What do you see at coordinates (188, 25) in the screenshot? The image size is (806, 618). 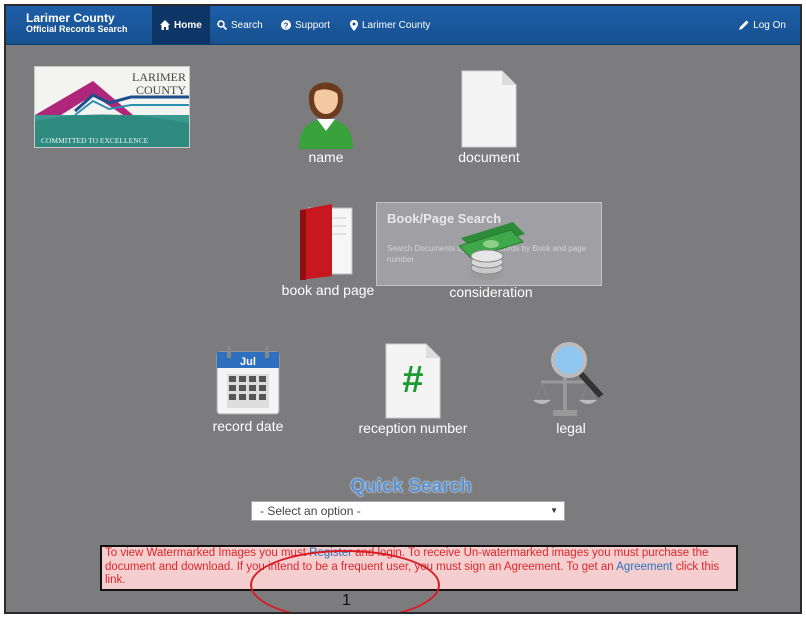 I see `nav-home-label: Home` at bounding box center [188, 25].